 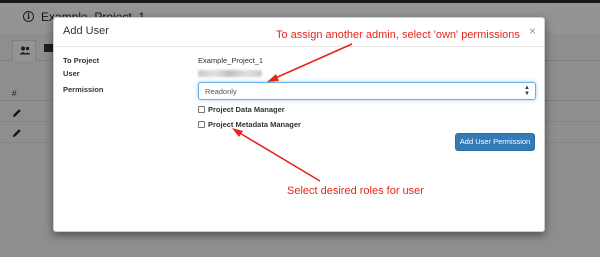 I want to click on annotation-arrows, so click(x=292, y=112).